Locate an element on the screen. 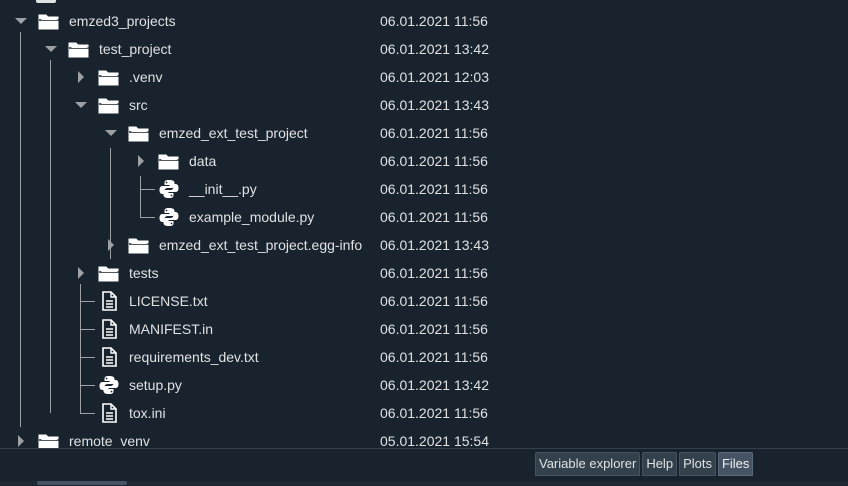  tab-files: Files is located at coordinates (735, 464).